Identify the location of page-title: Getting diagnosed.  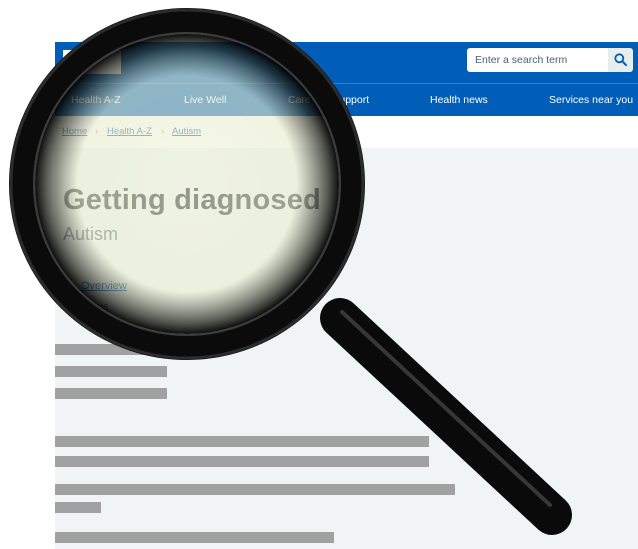
(192, 200).